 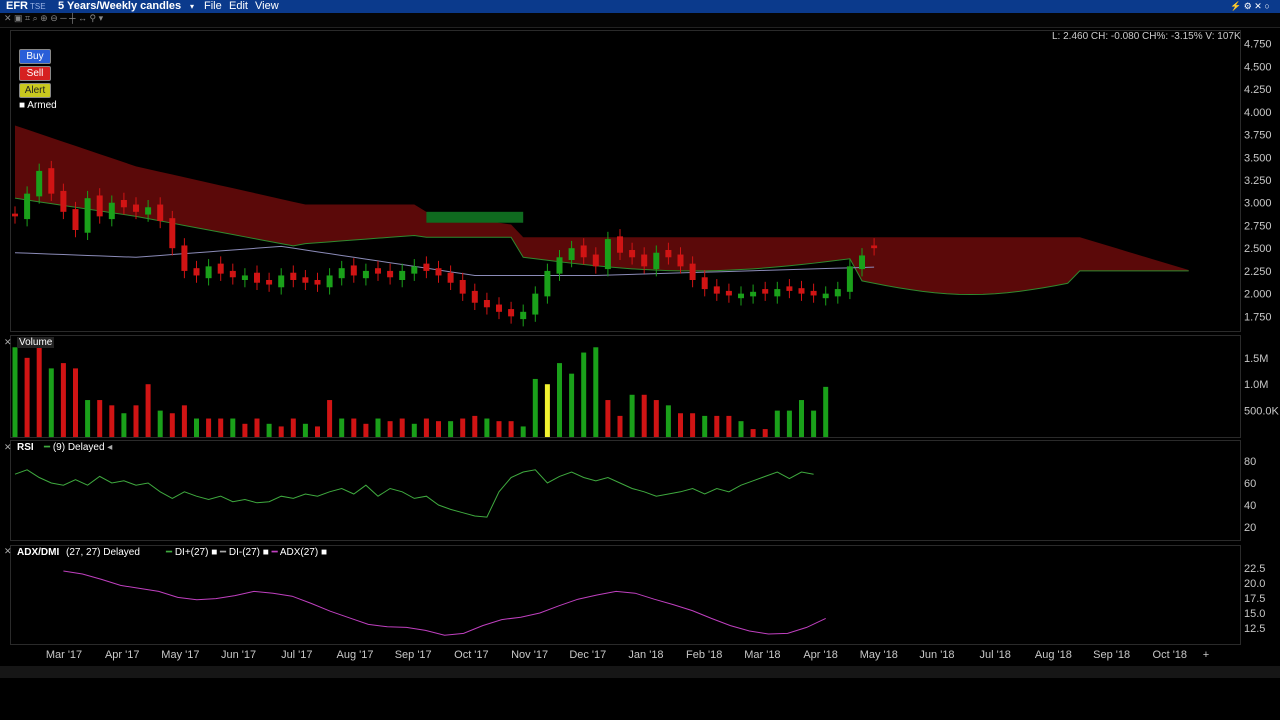 What do you see at coordinates (1250, 528) in the screenshot?
I see `rsi-axis-tick: 20` at bounding box center [1250, 528].